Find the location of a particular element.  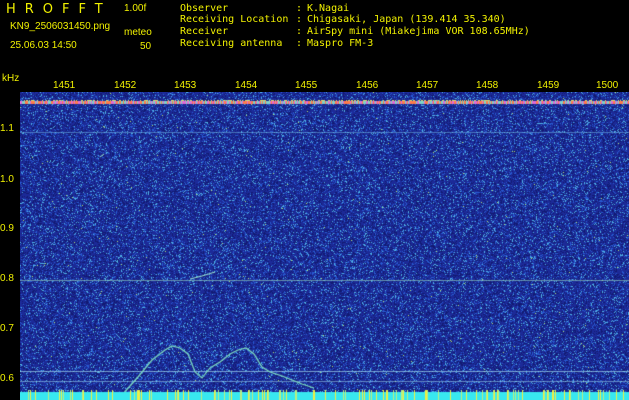

timestamp: 25.06.03 14:50 is located at coordinates (43, 45).